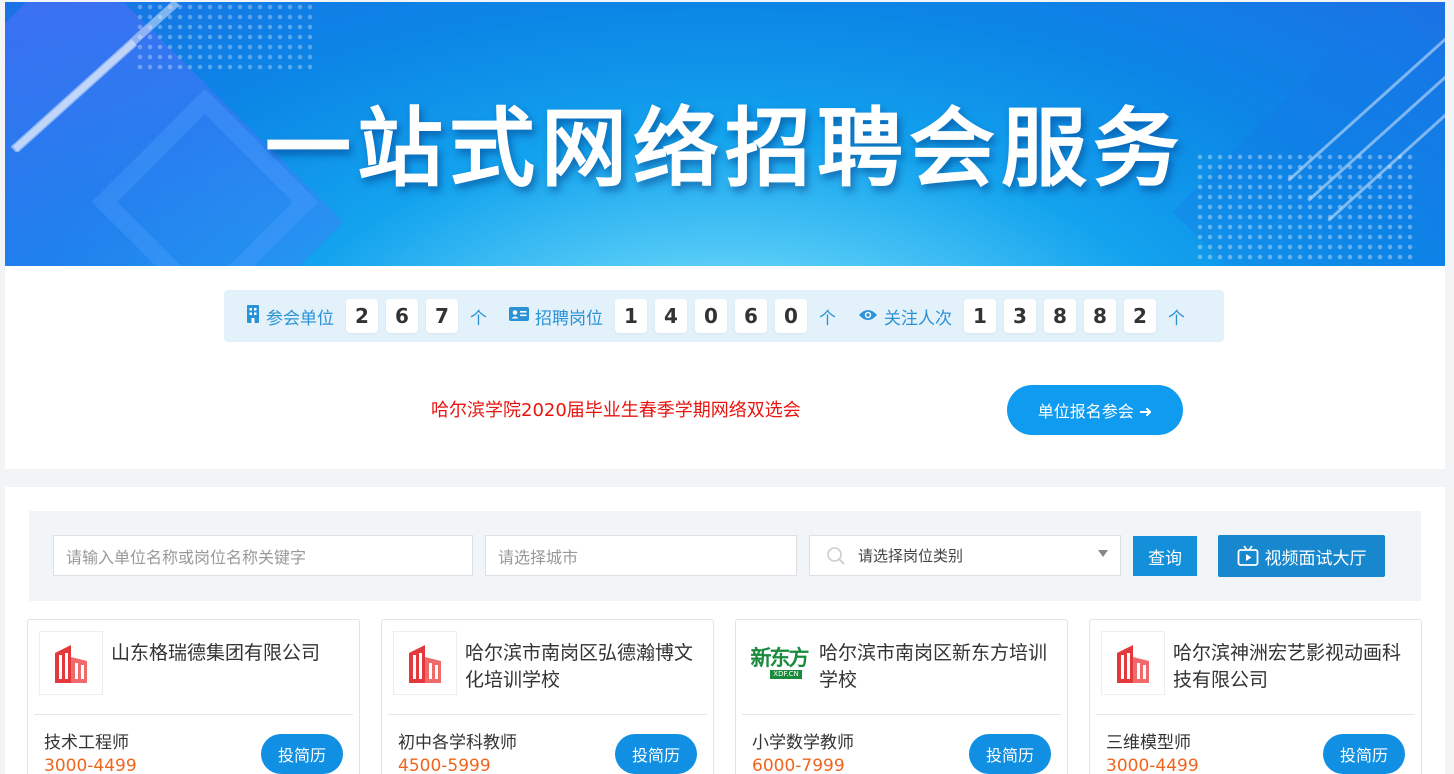  I want to click on video-interview-label: 视频面试大厅, so click(1315, 558).